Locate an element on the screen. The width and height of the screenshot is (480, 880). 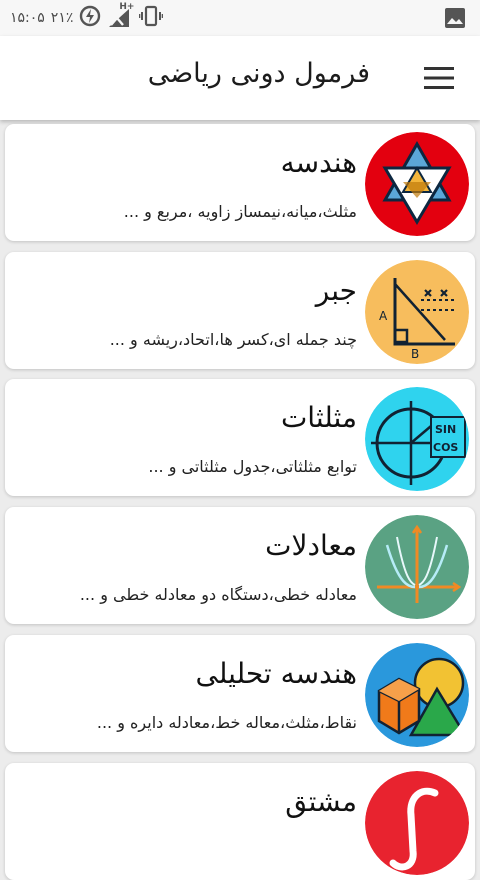
category-card-calculus: مشتق is located at coordinates (240, 821).